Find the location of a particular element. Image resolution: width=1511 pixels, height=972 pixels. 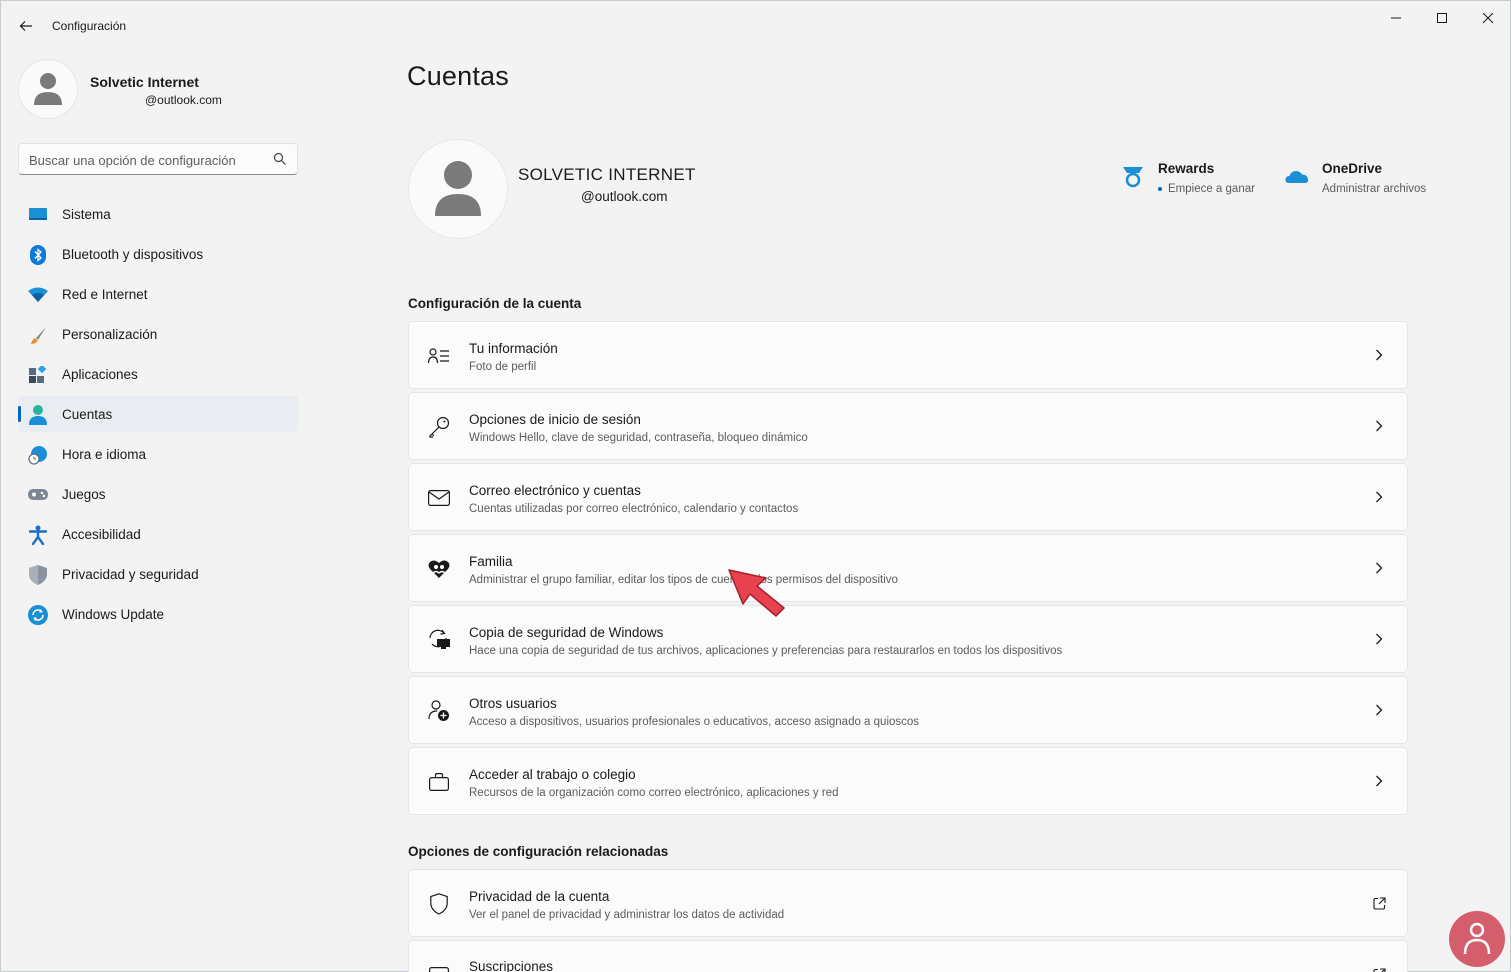

page-title: Cuentas is located at coordinates (458, 76).